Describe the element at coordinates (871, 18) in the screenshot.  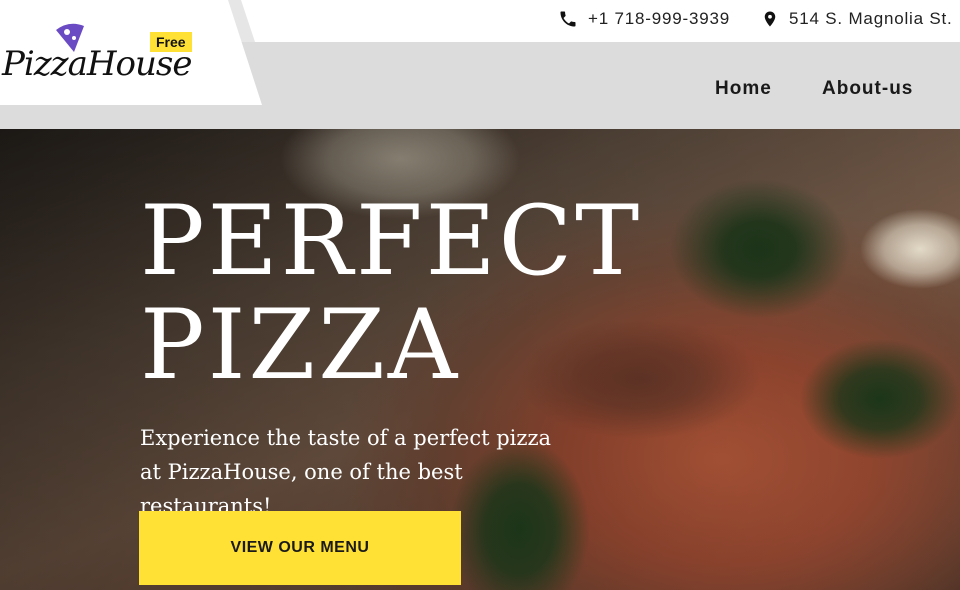
I see `address-text: 514 S. Magnolia St.` at that location.